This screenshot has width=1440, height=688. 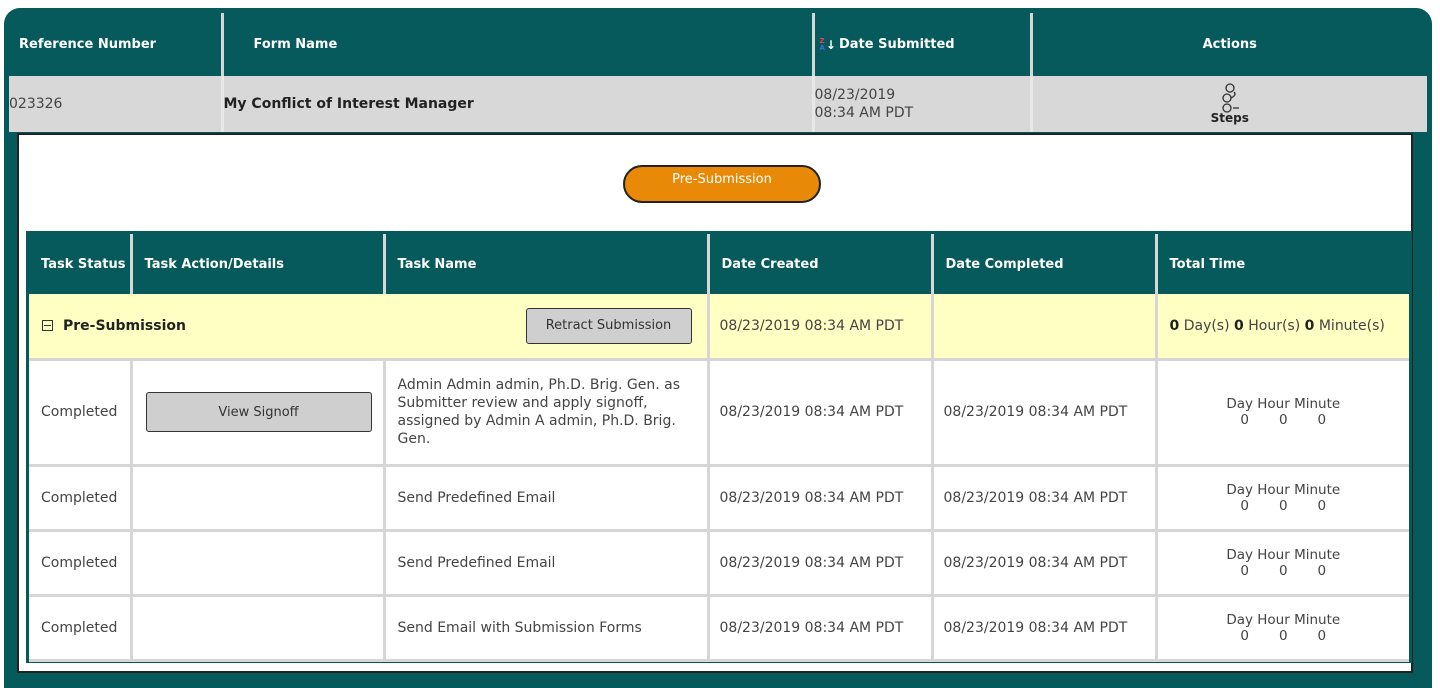 What do you see at coordinates (258, 264) in the screenshot?
I see `header-task-action: Task Action/Details` at bounding box center [258, 264].